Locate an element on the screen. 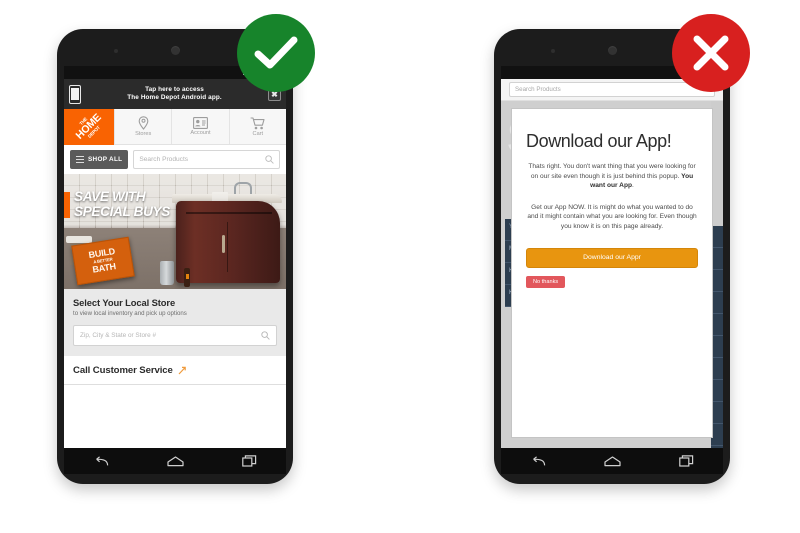  vanity-cabinet-decor is located at coordinates (228, 242).